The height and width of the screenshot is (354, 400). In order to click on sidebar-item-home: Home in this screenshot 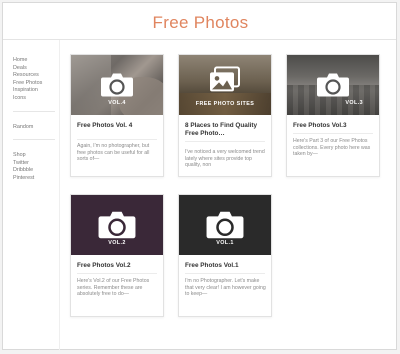, I will do `click(34, 61)`.